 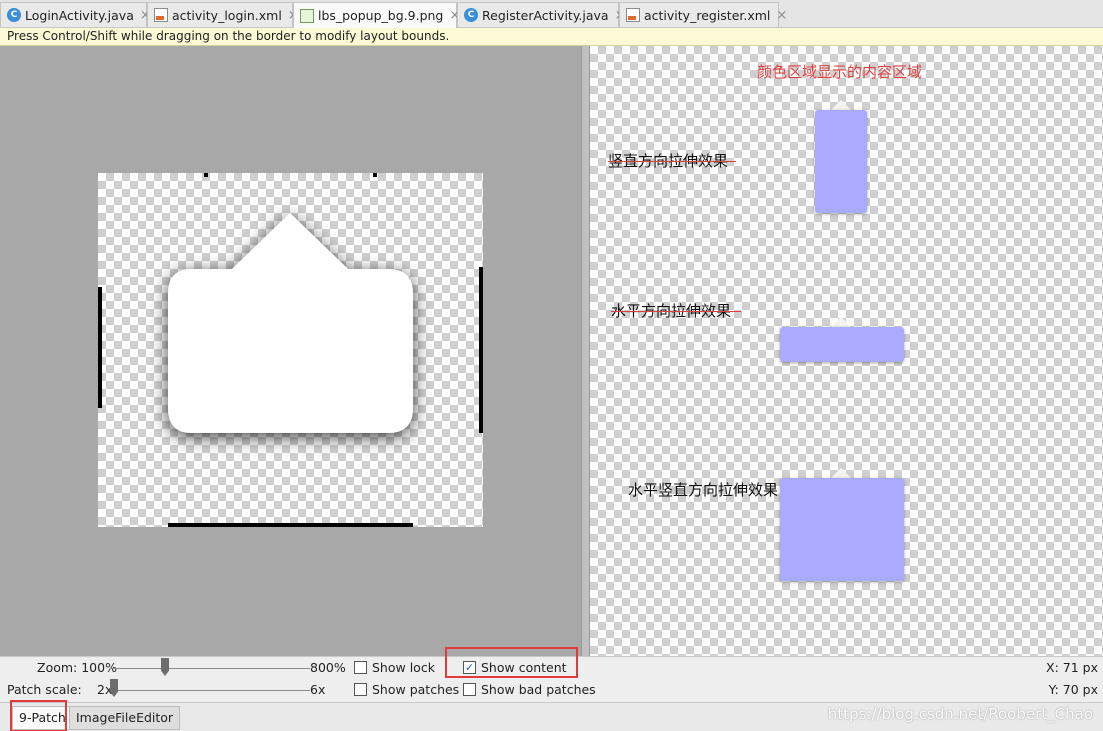 What do you see at coordinates (210, 690) in the screenshot?
I see `patch-scale-slider-track` at bounding box center [210, 690].